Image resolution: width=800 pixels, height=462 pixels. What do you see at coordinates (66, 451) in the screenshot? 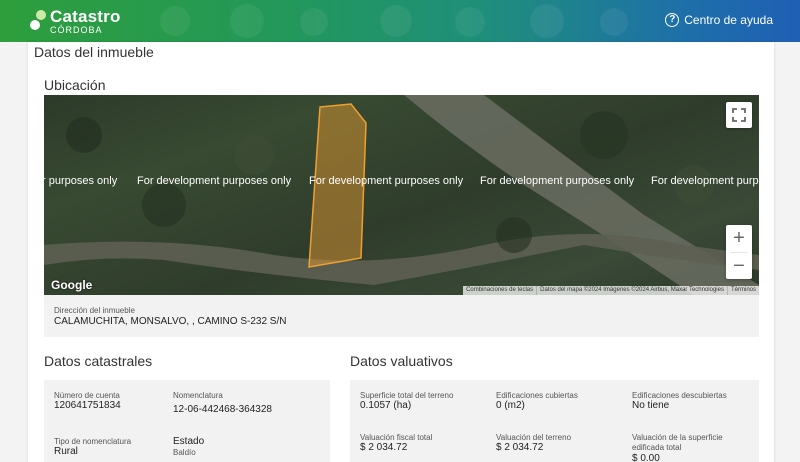
I see `nomenclature-type-value: Rural` at bounding box center [66, 451].